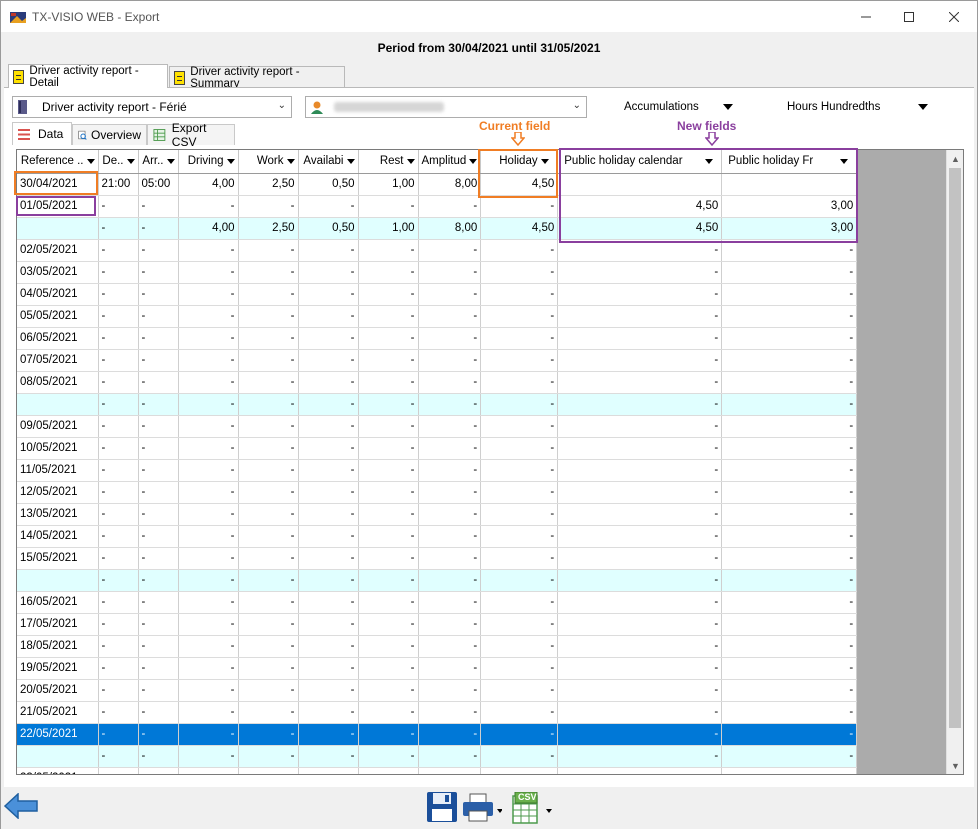 The height and width of the screenshot is (829, 978). Describe the element at coordinates (640, 162) in the screenshot. I see `column-header: Public holiday calendar` at that location.